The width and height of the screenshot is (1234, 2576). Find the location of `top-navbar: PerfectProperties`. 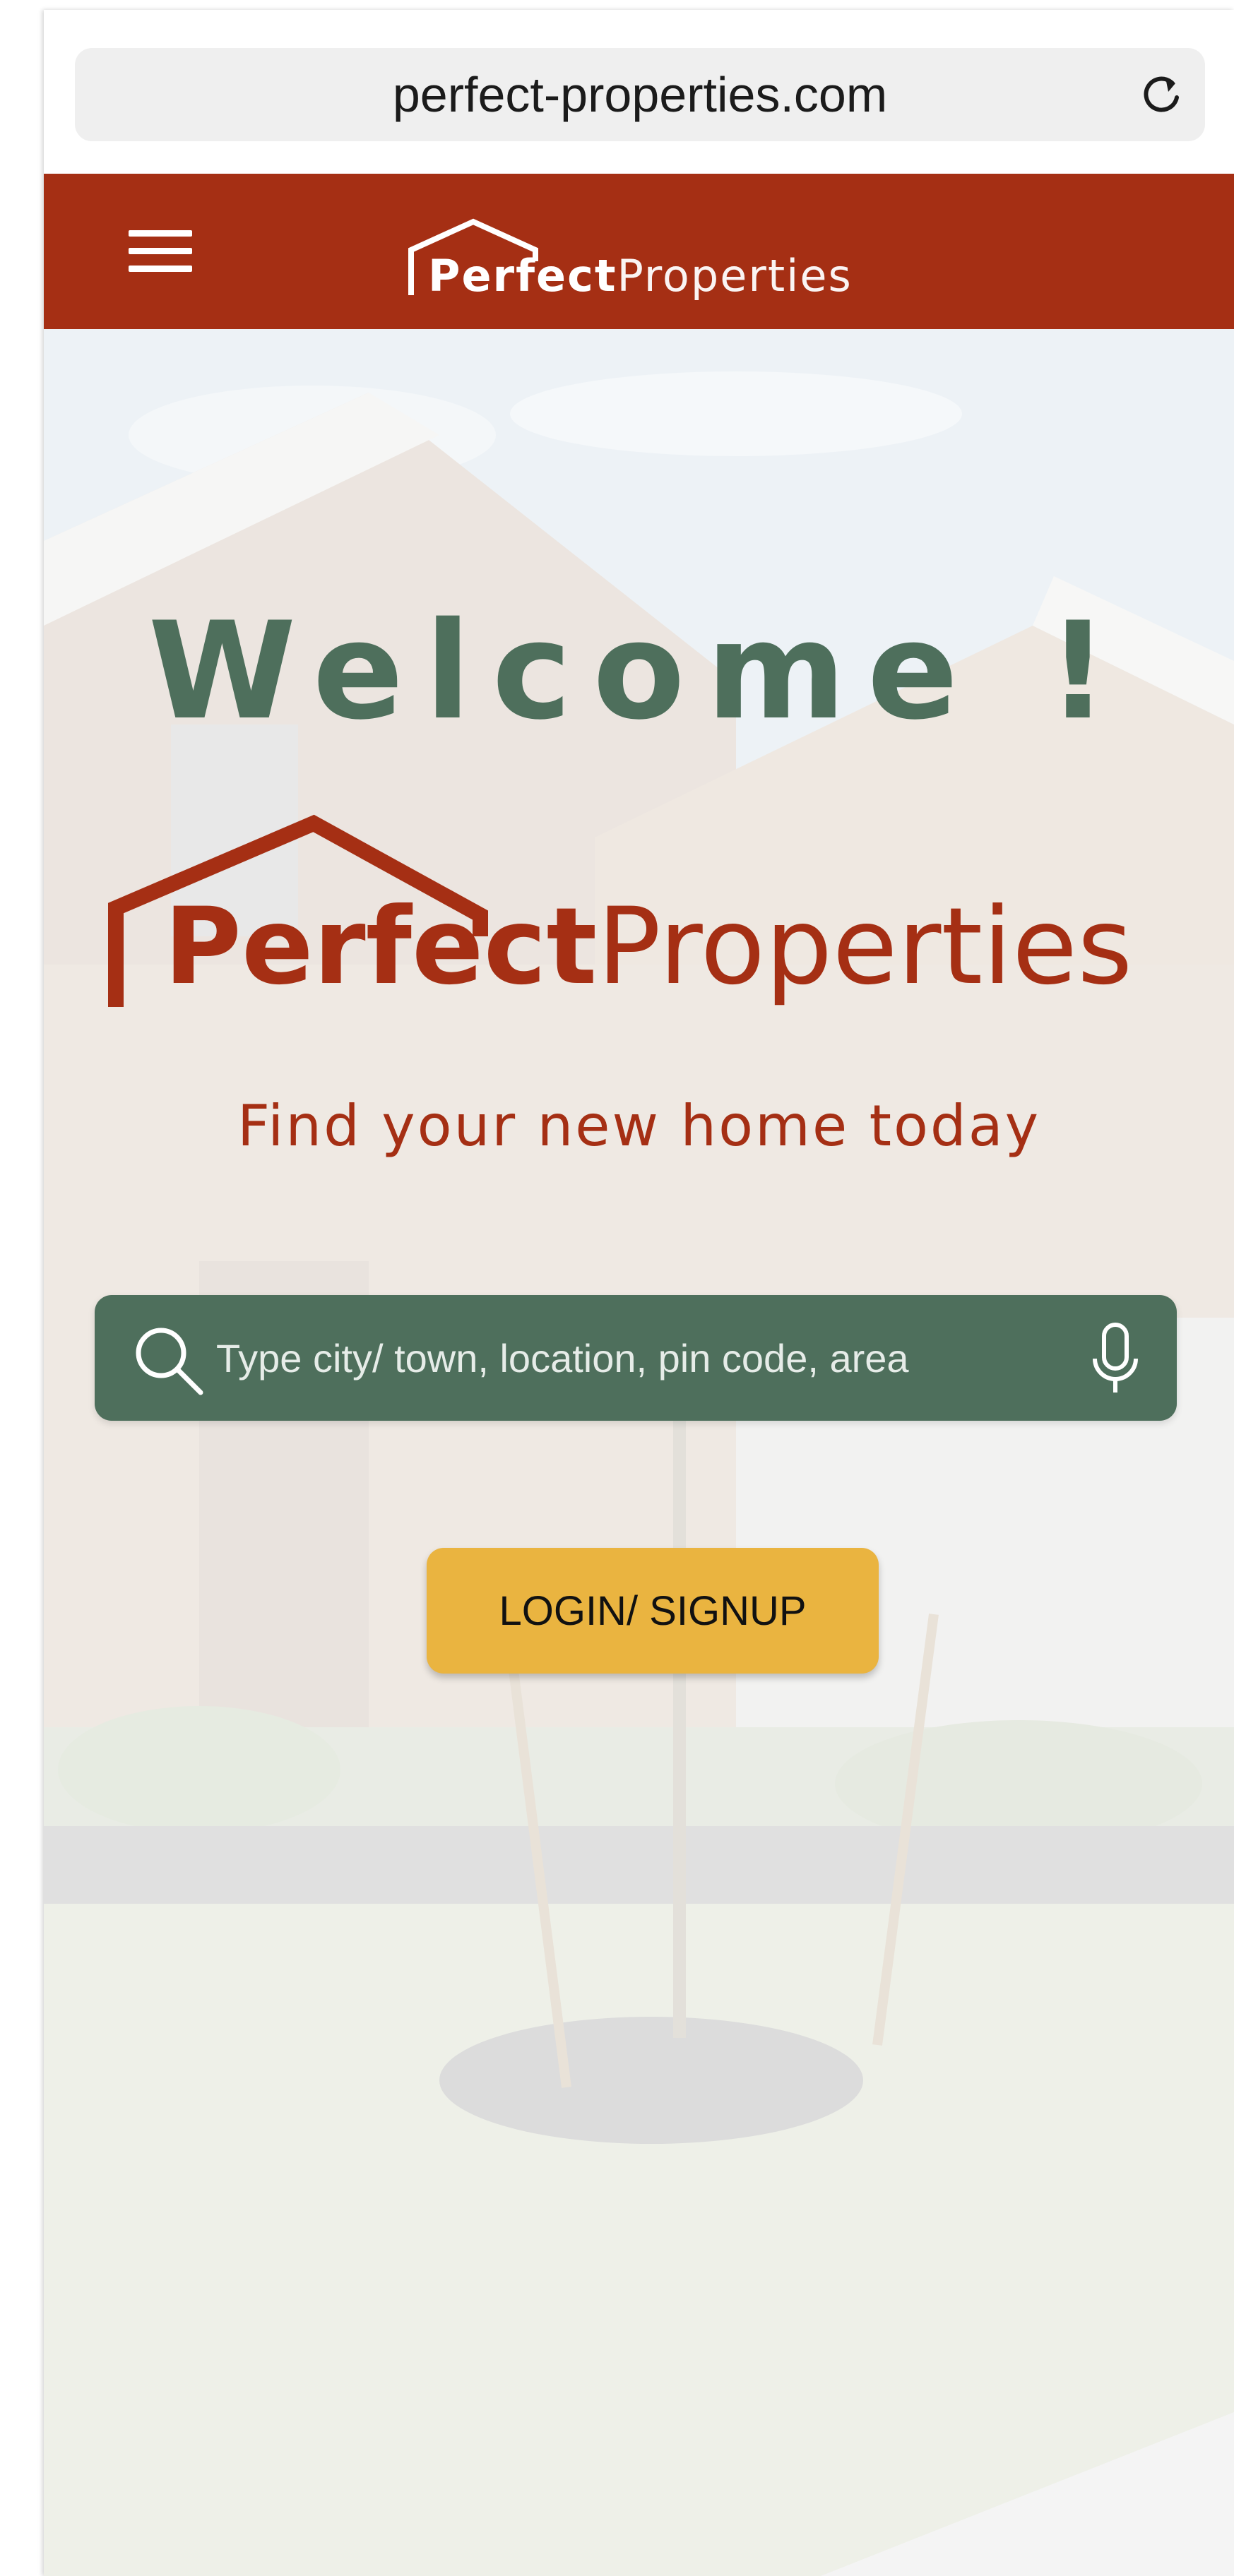

top-navbar: PerfectProperties is located at coordinates (639, 251).